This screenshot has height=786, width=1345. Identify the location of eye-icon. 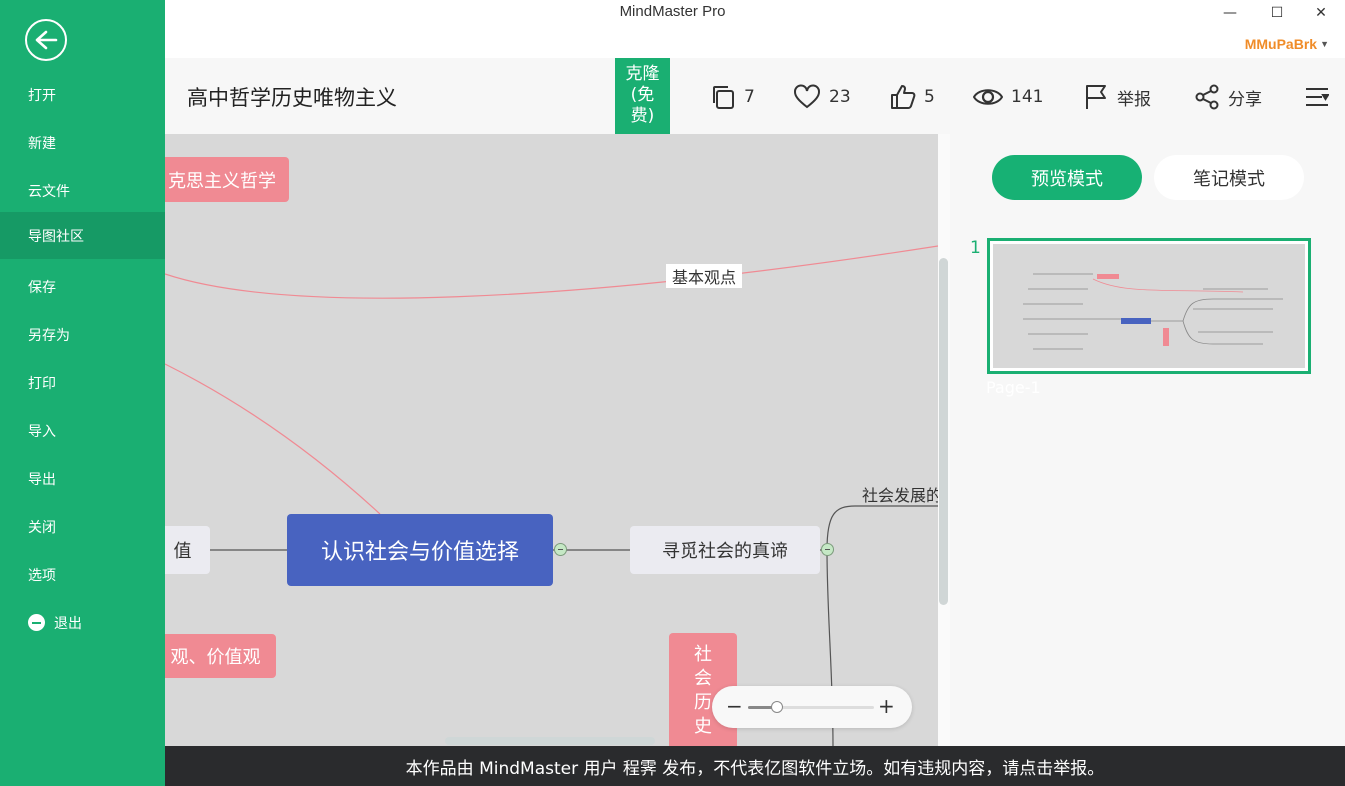
(988, 97).